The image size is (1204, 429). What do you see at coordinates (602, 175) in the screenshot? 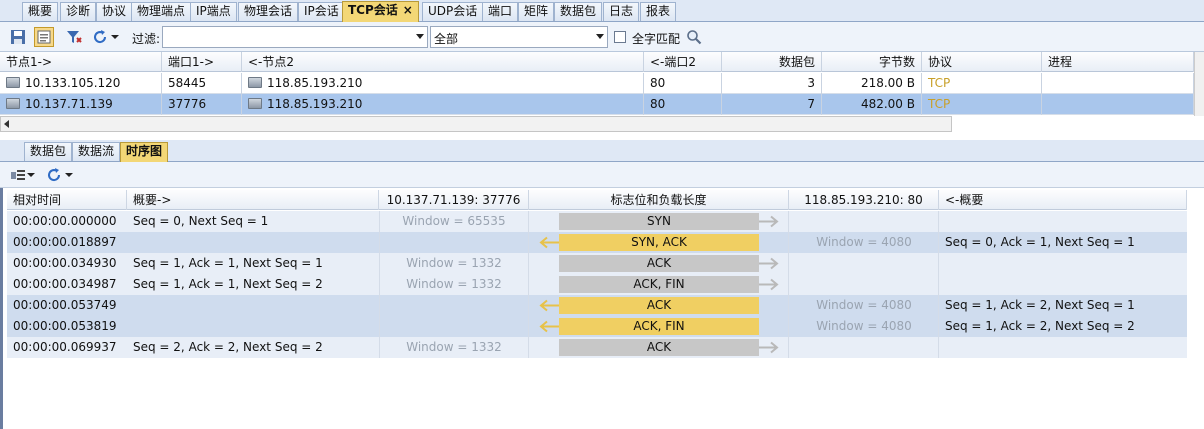
I see `sequence-toolbar` at bounding box center [602, 175].